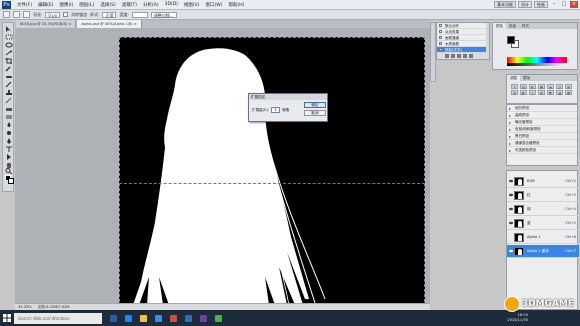  What do you see at coordinates (542, 115) in the screenshot?
I see `preset-item: 曲线预设` at bounding box center [542, 115].